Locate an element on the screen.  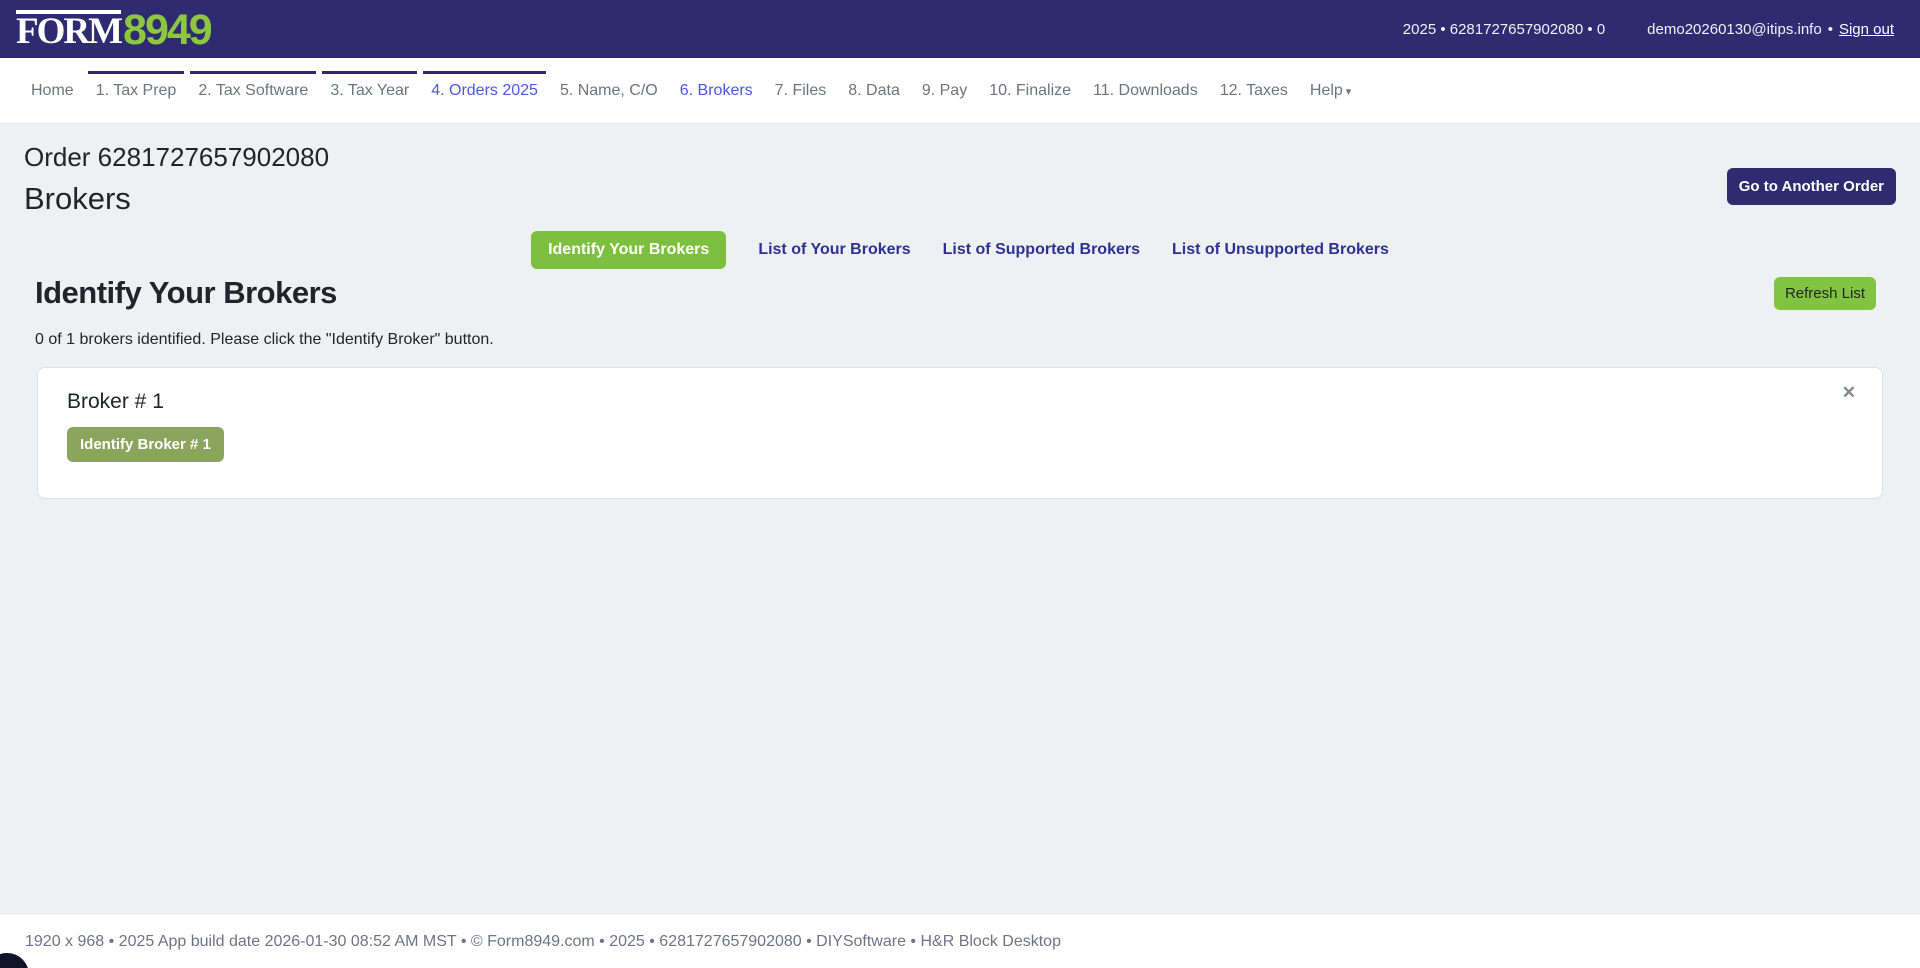
nav-item-orders: 4. Orders 2025 is located at coordinates (484, 86).